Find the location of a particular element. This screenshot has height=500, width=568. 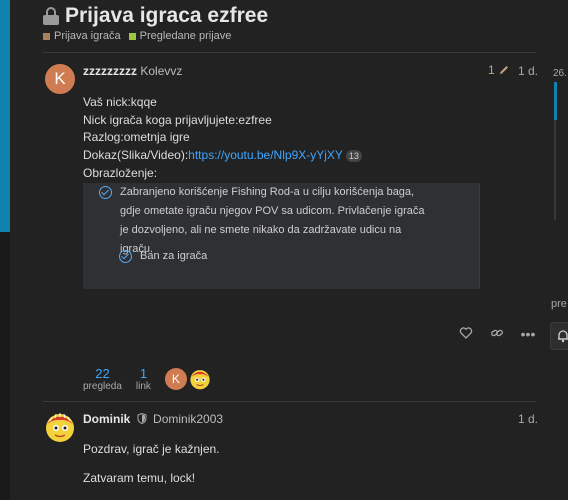

category-badge-pregledane: Pregledane prijave is located at coordinates (180, 36).